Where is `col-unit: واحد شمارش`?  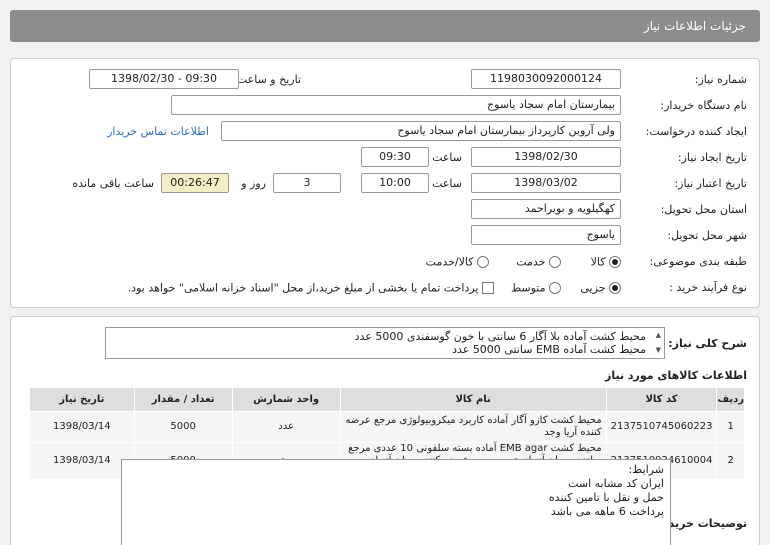 col-unit: واحد شمارش is located at coordinates (286, 399).